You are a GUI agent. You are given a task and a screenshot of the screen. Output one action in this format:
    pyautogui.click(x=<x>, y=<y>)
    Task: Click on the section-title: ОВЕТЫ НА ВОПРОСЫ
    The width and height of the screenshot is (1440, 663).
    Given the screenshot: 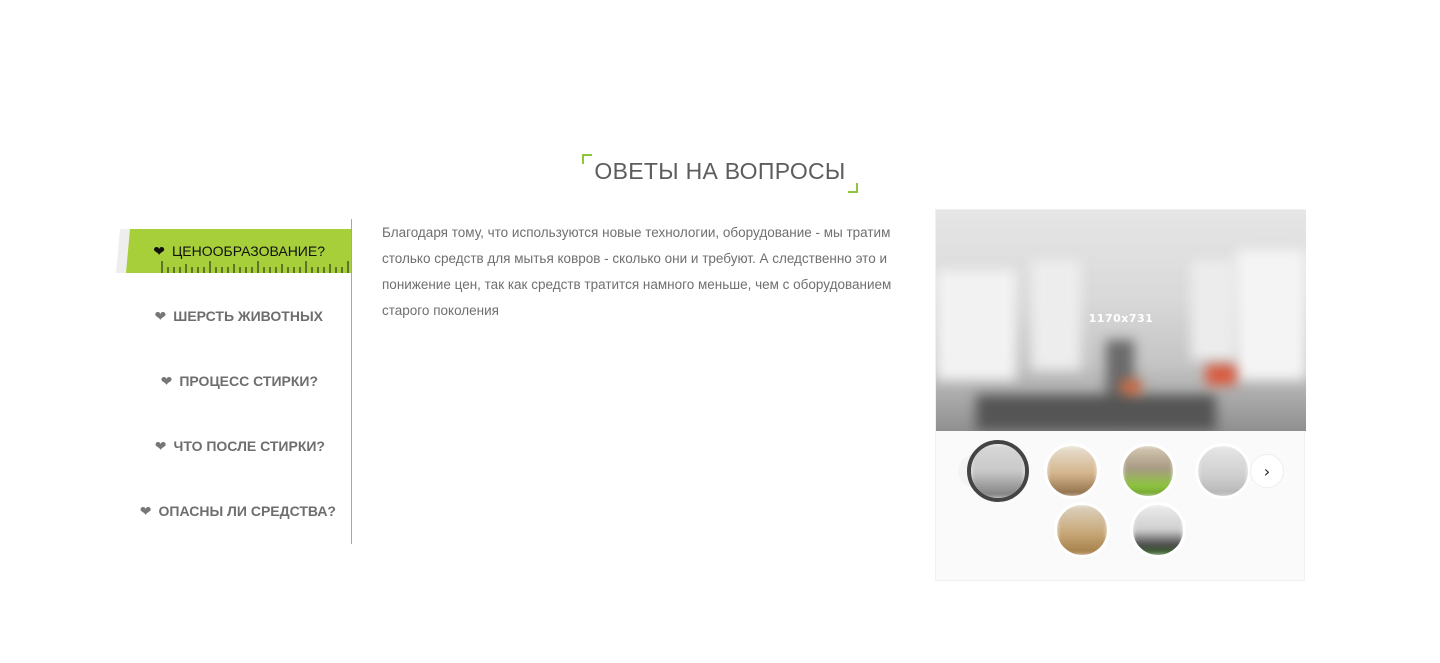 What is the action you would take?
    pyautogui.click(x=719, y=171)
    